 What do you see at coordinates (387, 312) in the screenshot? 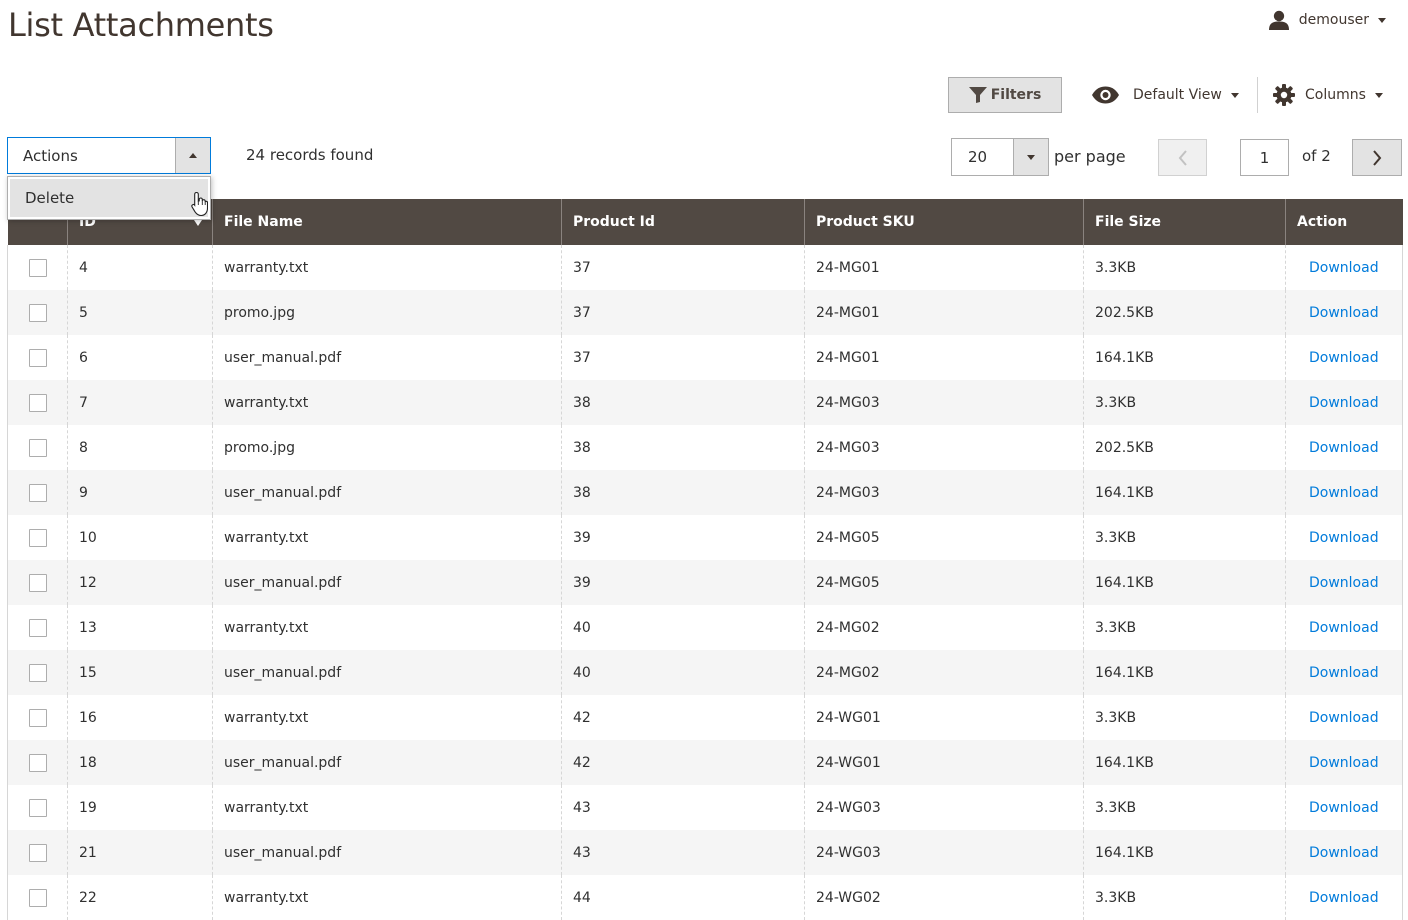
I see `cell-file-name: promo.jpg` at bounding box center [387, 312].